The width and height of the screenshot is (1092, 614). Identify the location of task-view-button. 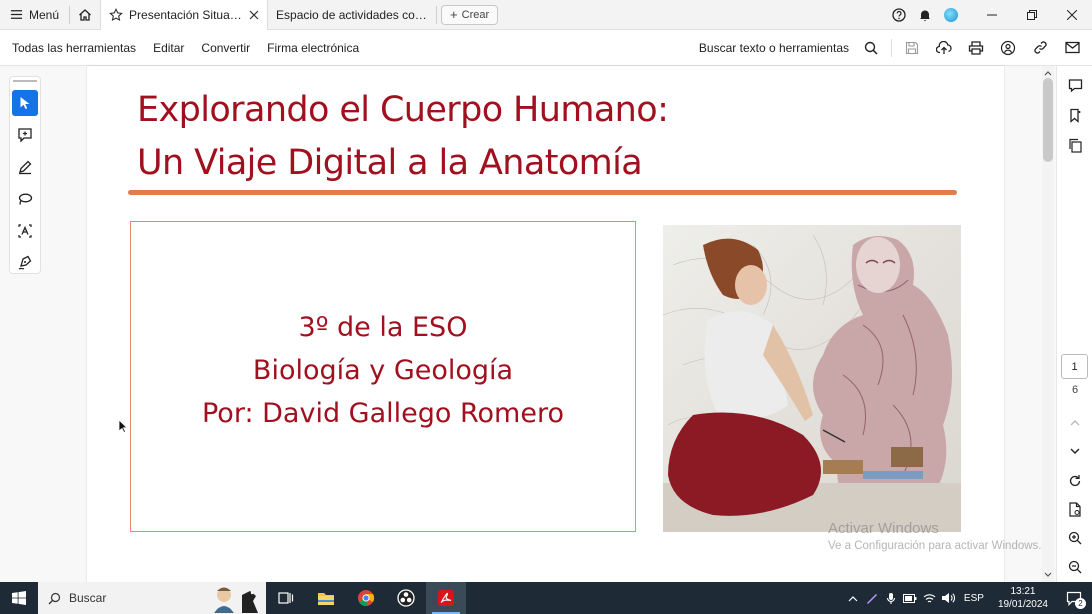
(286, 598).